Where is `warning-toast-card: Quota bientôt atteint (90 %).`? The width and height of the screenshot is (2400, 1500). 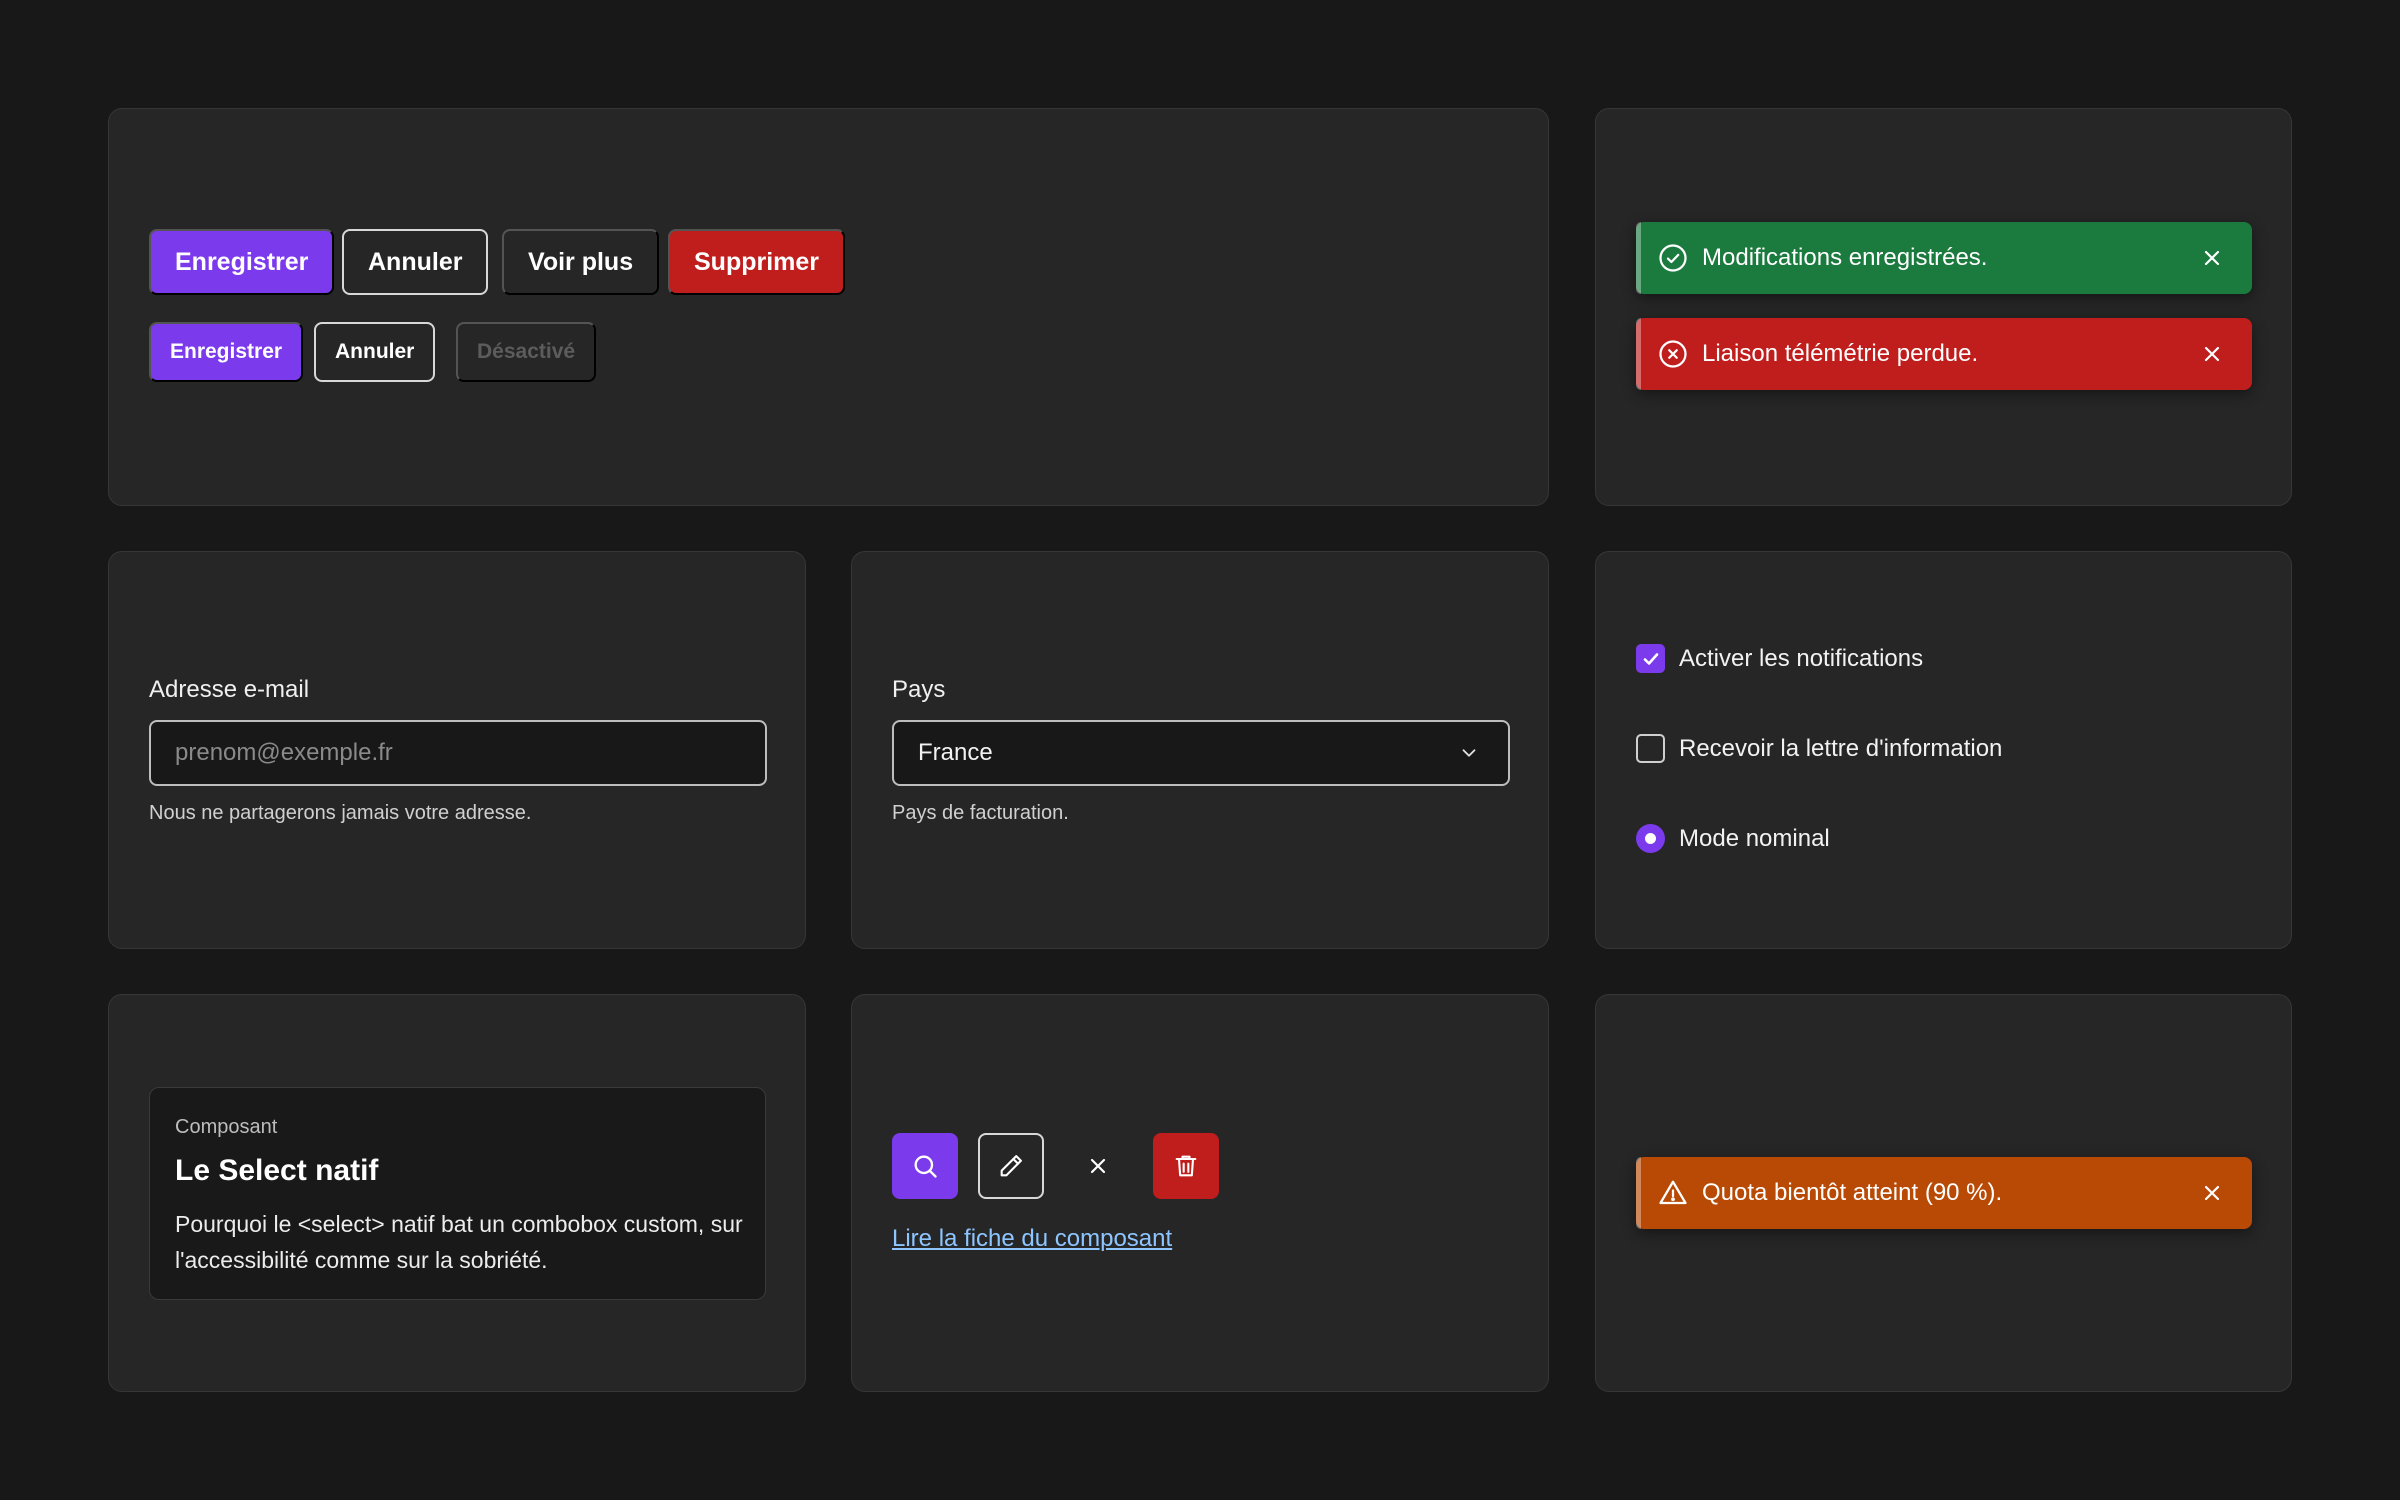 warning-toast-card: Quota bientôt atteint (90 %). is located at coordinates (1943, 1193).